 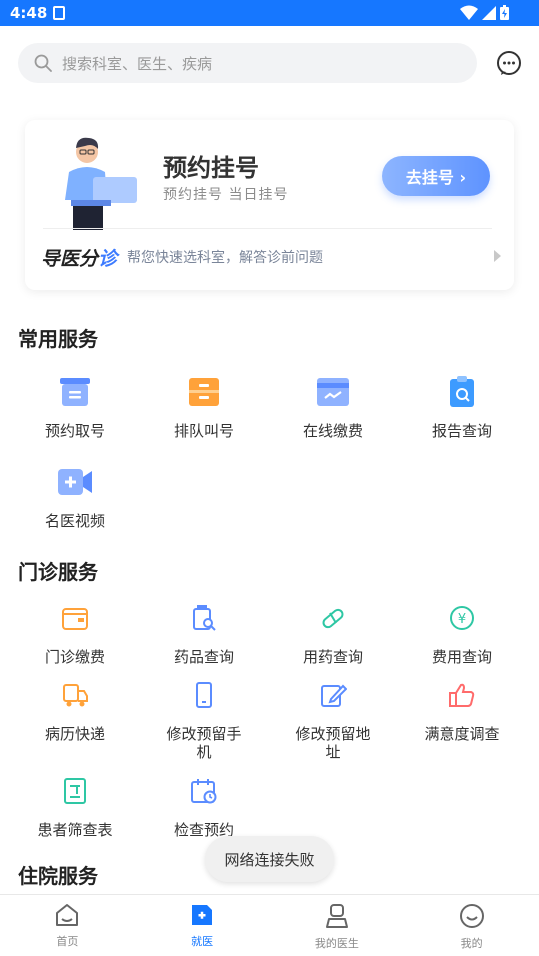 What do you see at coordinates (333, 719) in the screenshot?
I see `service-item-edit-address: 修改预留地址` at bounding box center [333, 719].